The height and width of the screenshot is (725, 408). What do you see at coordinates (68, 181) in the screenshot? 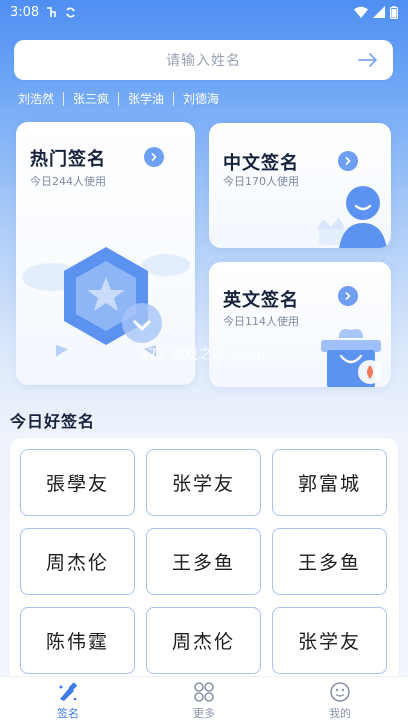
I see `card-subtitle: 今日244人使用` at bounding box center [68, 181].